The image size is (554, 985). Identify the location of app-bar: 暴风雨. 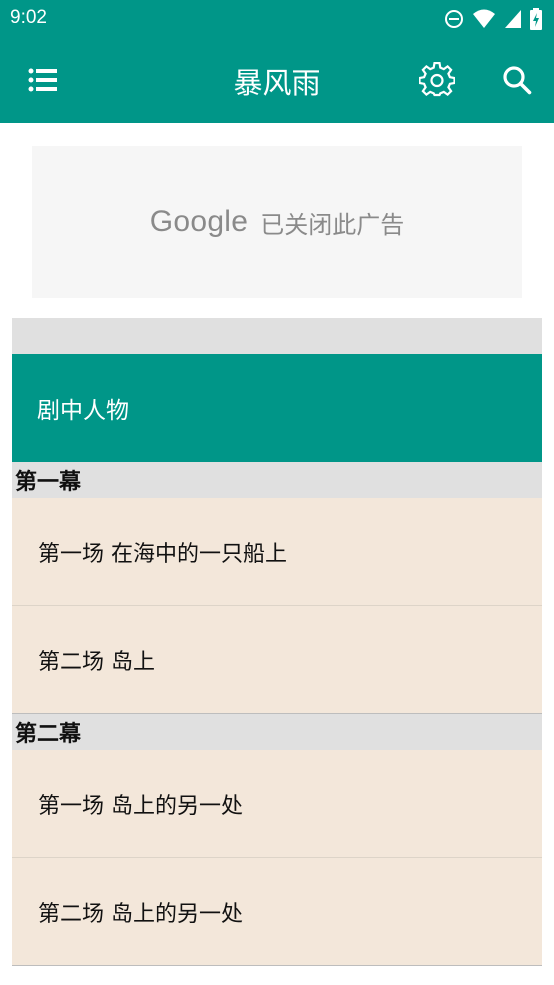
(277, 80).